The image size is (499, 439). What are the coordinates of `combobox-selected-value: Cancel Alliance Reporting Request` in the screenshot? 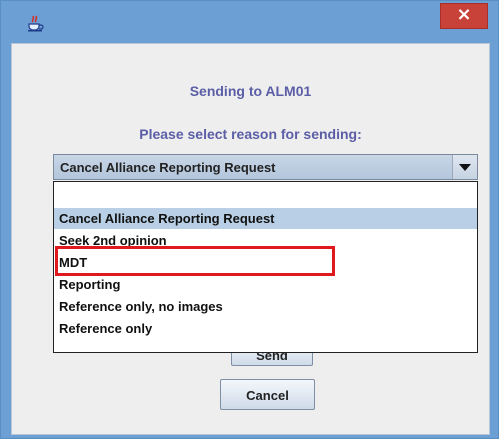 It's located at (168, 167).